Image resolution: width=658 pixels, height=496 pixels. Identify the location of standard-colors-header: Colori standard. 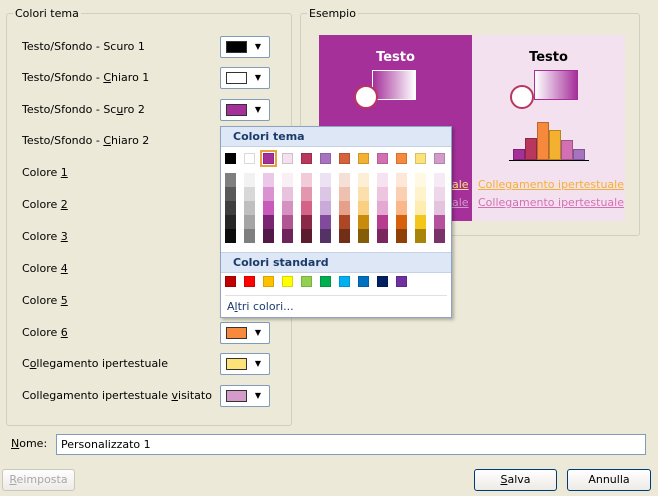
(336, 262).